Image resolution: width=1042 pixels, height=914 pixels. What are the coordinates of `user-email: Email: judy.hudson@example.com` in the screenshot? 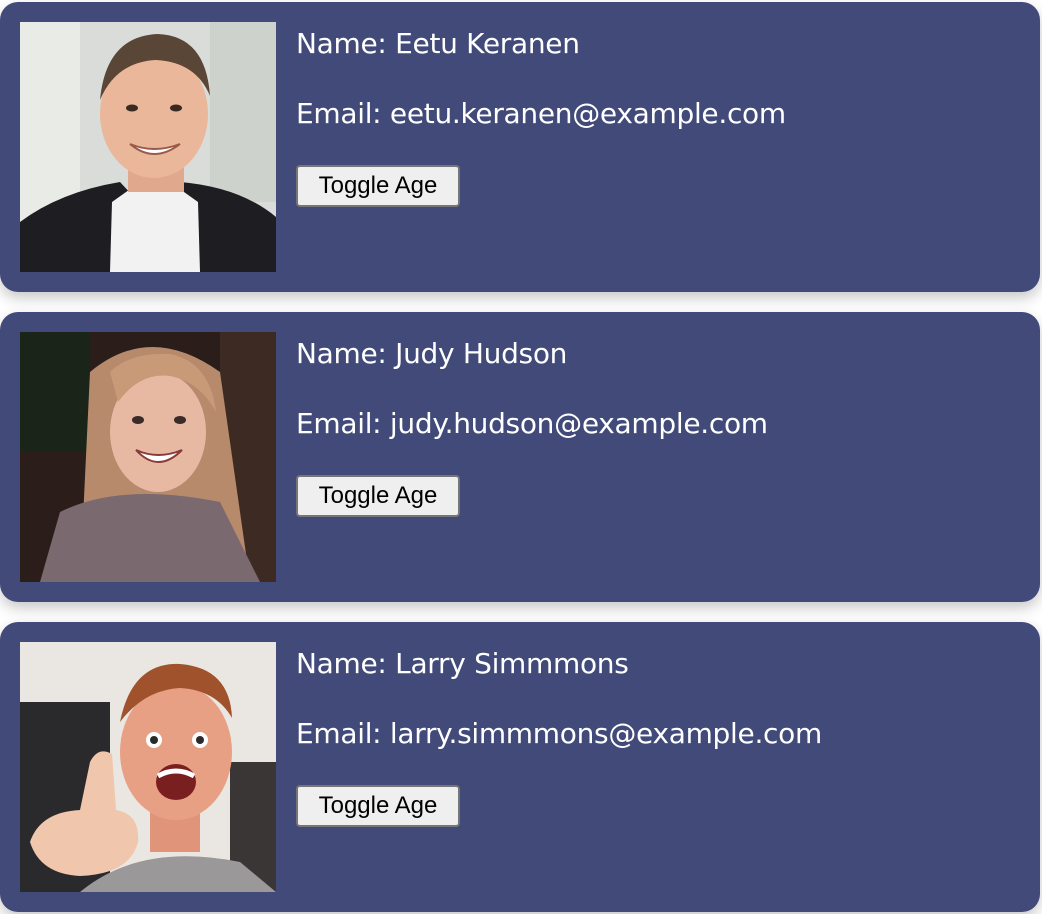 It's located at (532, 423).